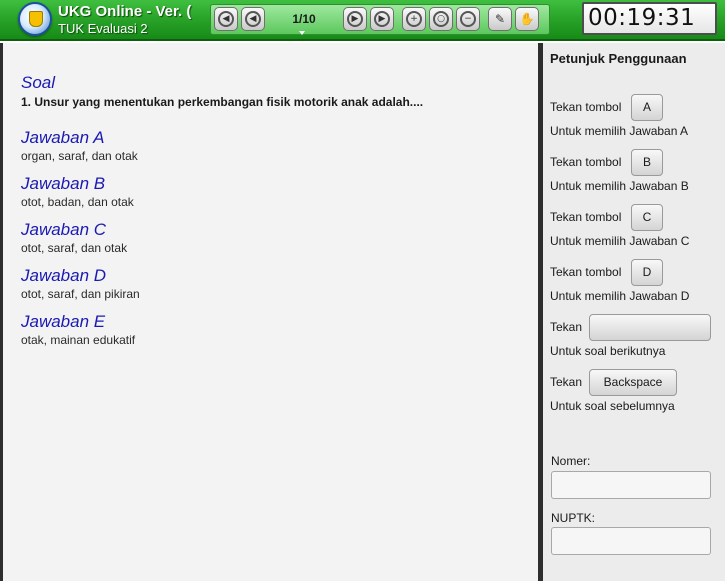 The width and height of the screenshot is (725, 581). What do you see at coordinates (63, 137) in the screenshot?
I see `answer-label: Jawaban A` at bounding box center [63, 137].